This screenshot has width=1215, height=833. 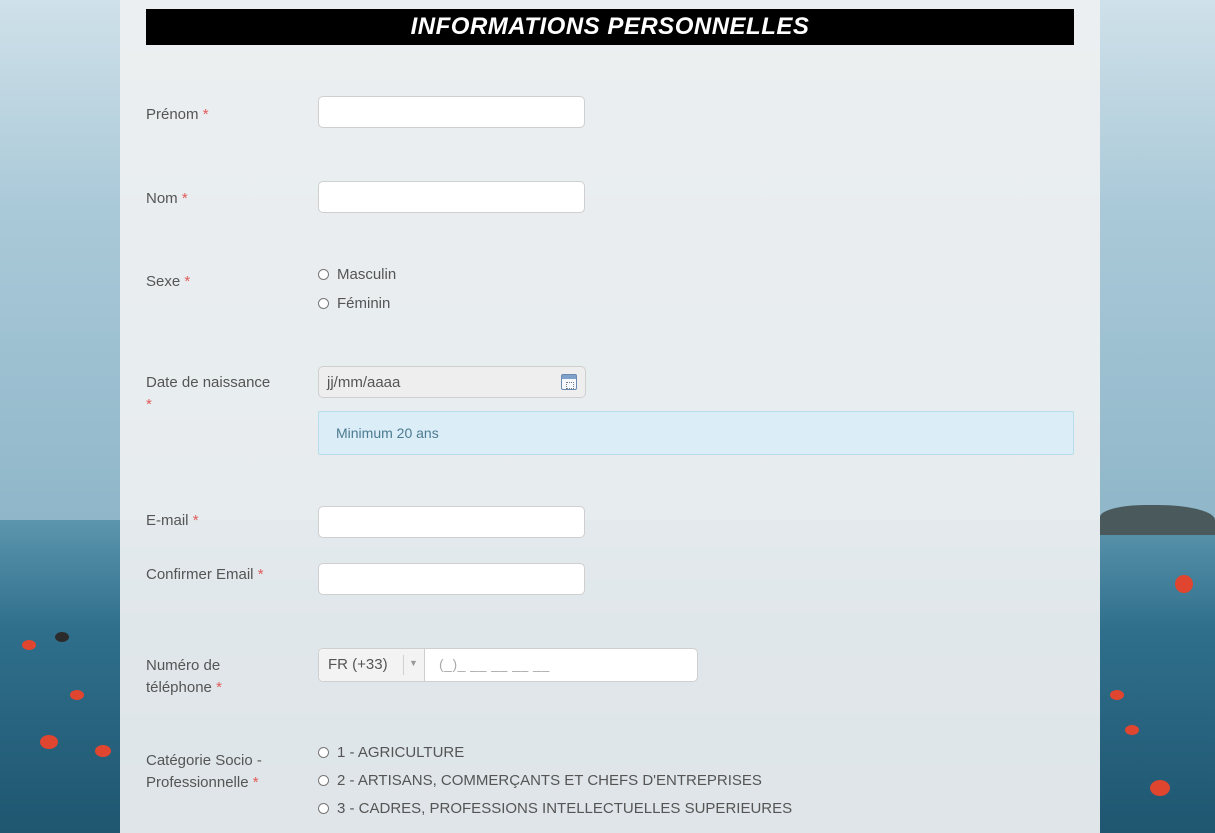 I want to click on categorie-option-1: 1 - AGRICULTURE, so click(x=391, y=752).